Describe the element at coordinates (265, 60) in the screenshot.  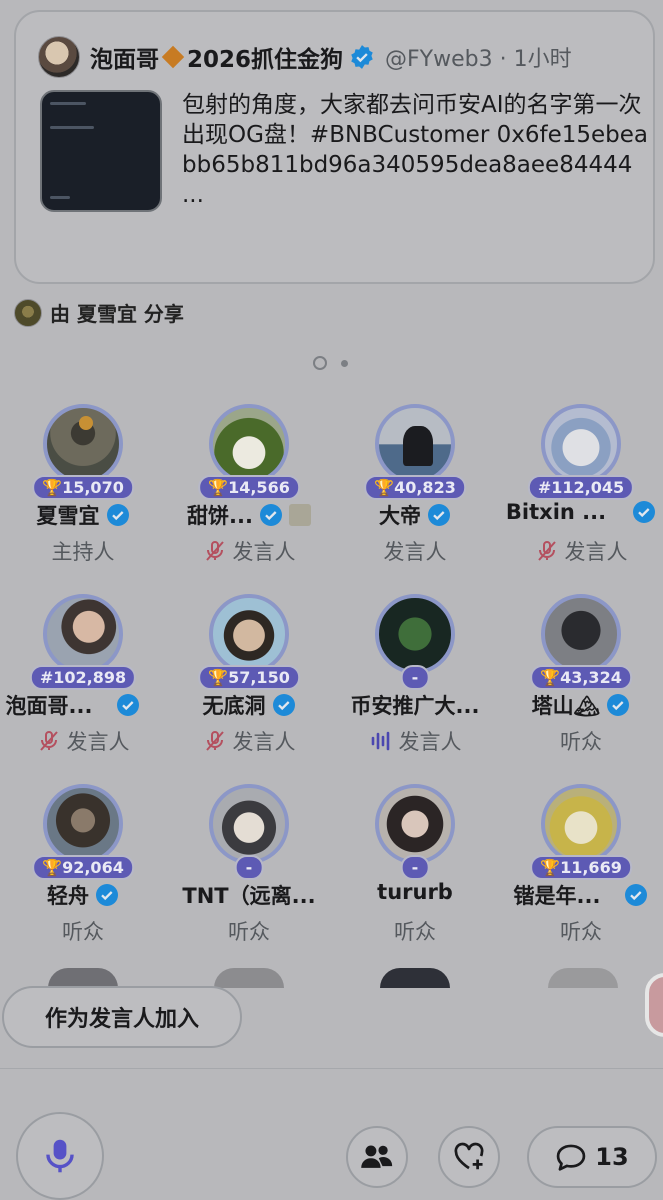
I see `tweet-author-suffix: 2026抓住金狗` at that location.